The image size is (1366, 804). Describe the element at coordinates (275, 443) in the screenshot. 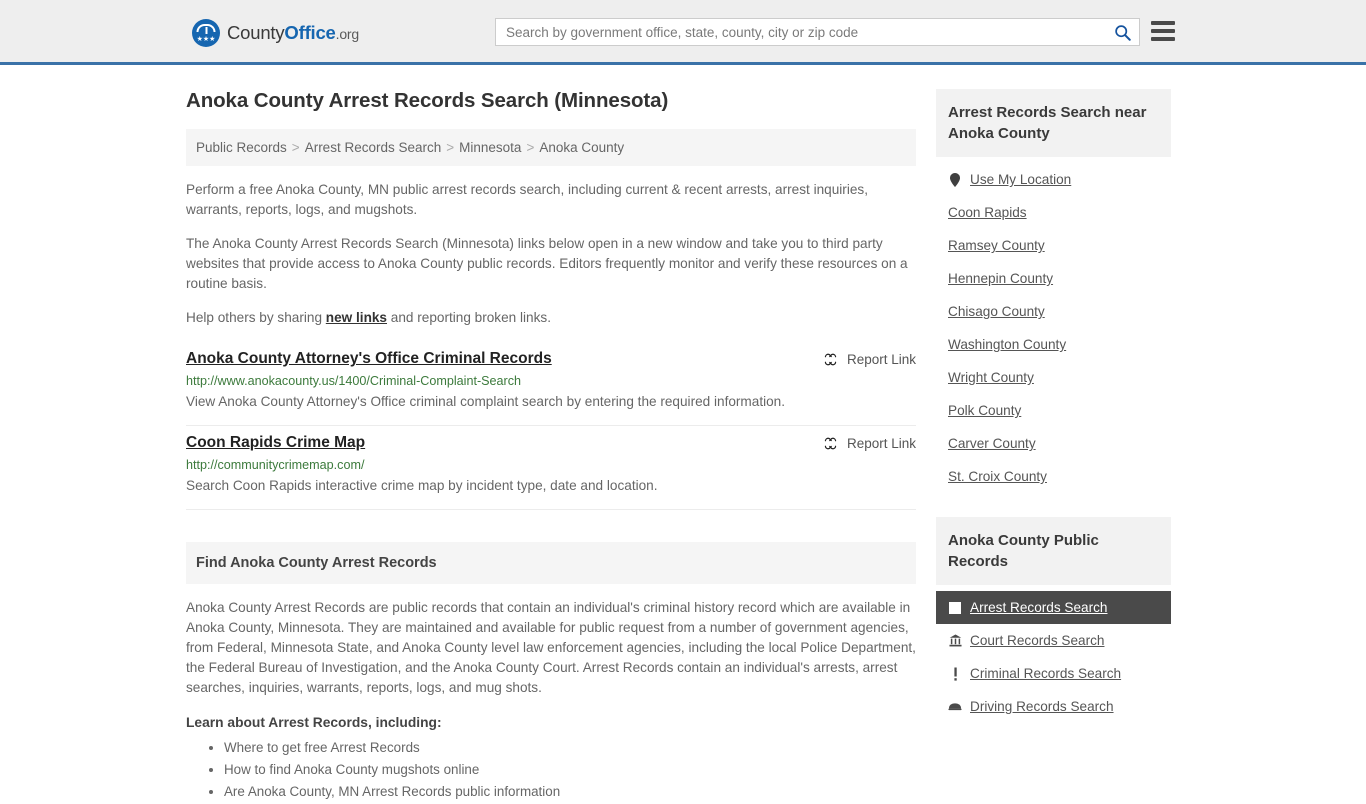

I see `result-title-link: Coon Rapids Crime Map` at that location.